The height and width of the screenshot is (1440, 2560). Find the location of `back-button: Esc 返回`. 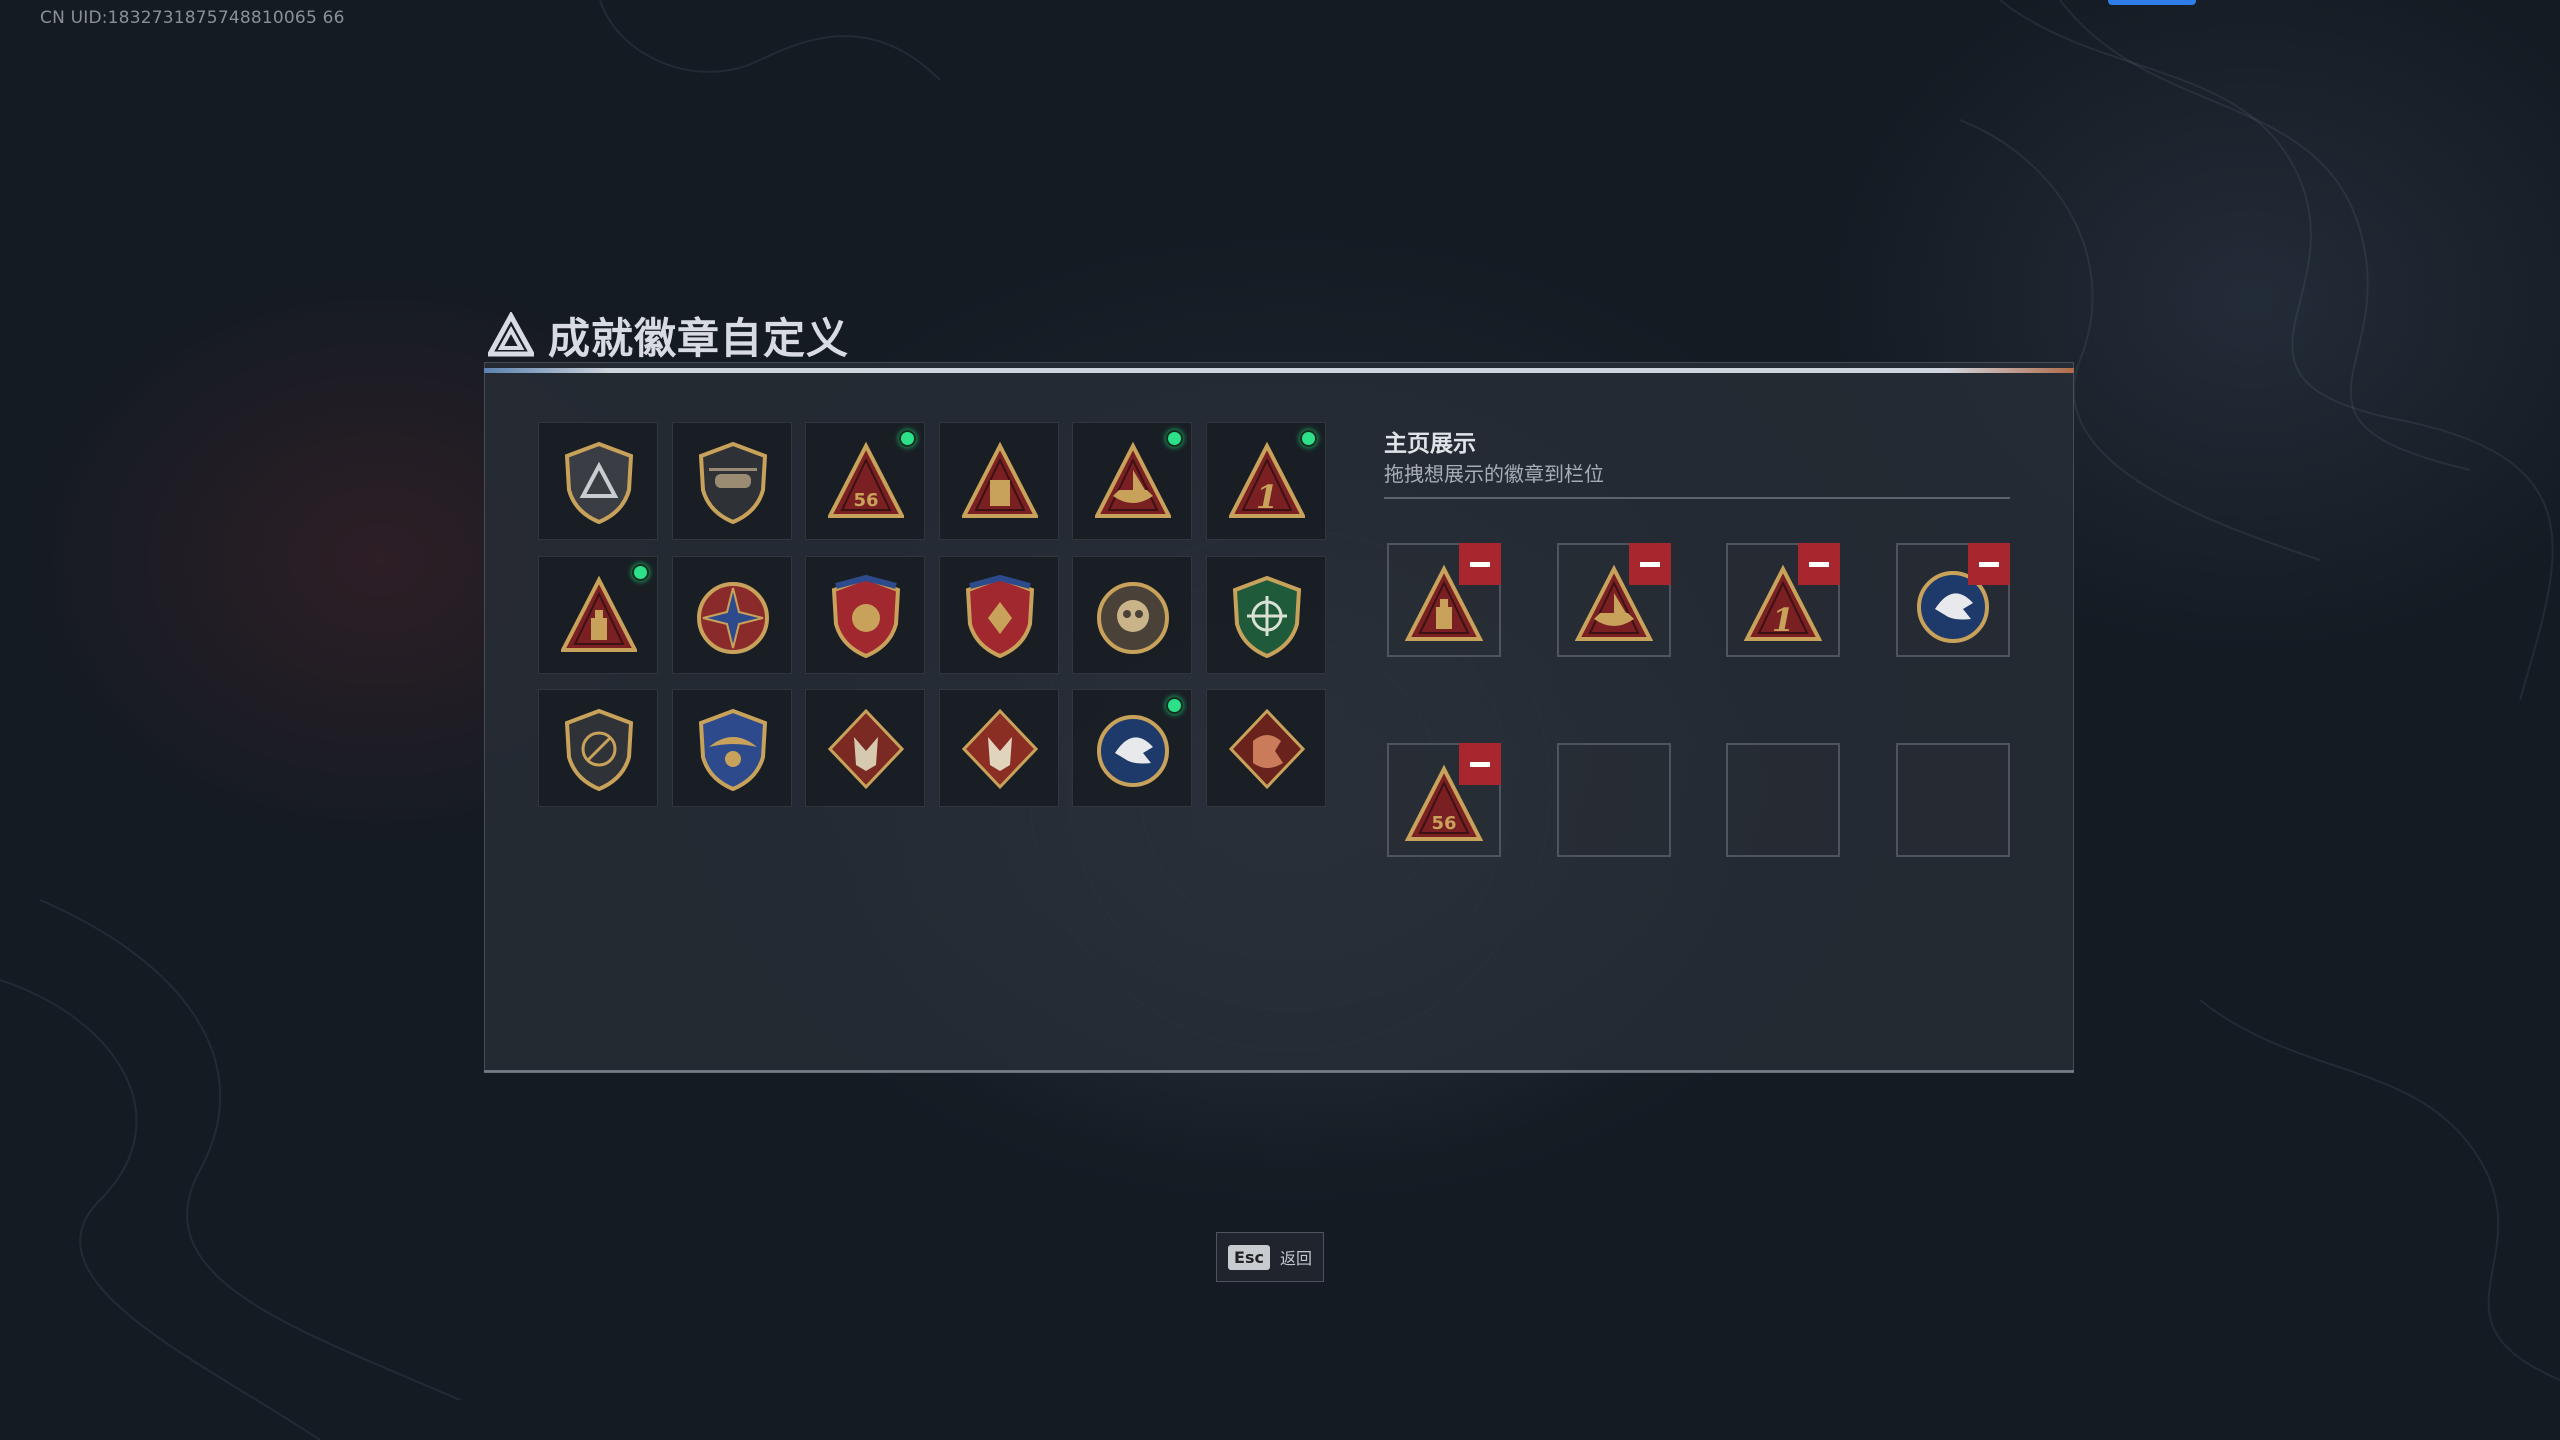

back-button: Esc 返回 is located at coordinates (1270, 1257).